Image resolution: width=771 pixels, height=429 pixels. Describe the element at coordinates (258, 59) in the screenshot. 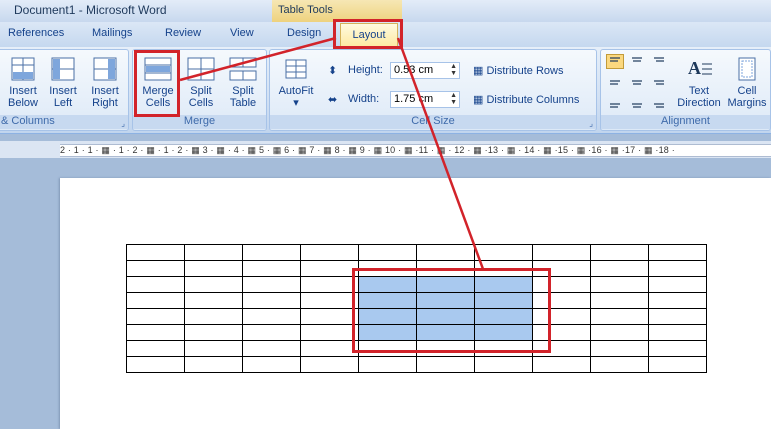

I see `arrow-to-layout-tab` at that location.